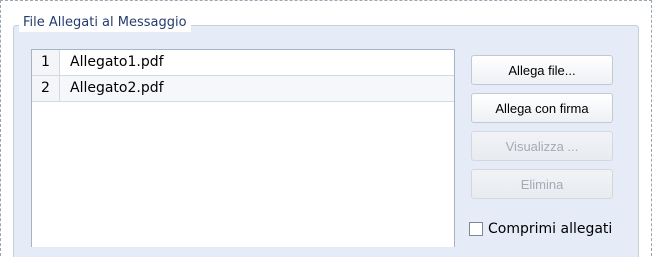  I want to click on file-name: Allegato2.pdf, so click(117, 88).